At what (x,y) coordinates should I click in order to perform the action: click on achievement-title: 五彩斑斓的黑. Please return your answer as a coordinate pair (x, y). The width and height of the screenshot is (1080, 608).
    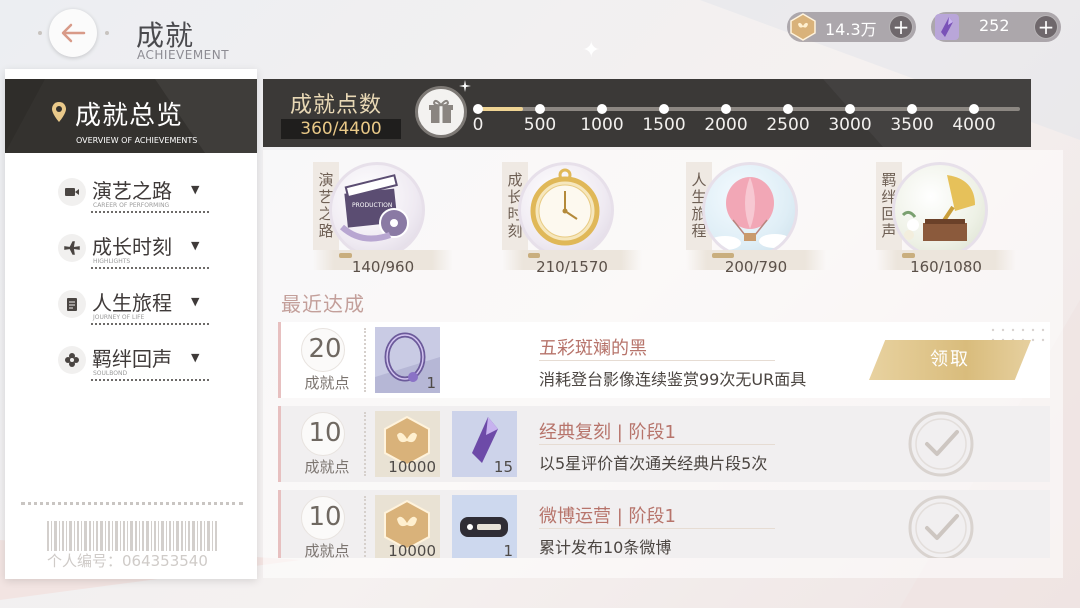
    Looking at the image, I should click on (593, 348).